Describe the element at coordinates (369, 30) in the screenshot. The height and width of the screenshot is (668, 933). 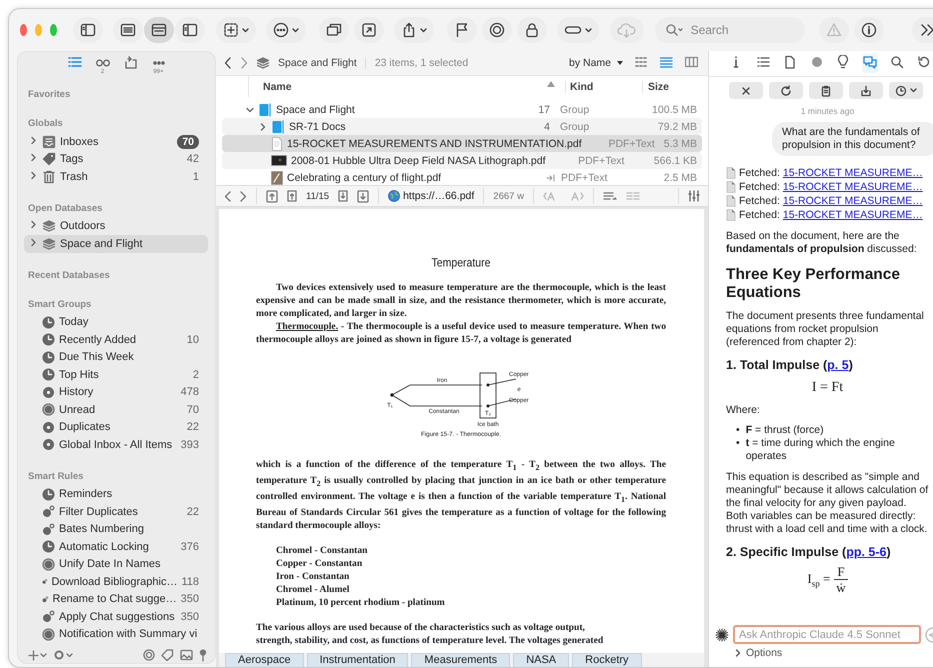
I see `open-external-button` at that location.